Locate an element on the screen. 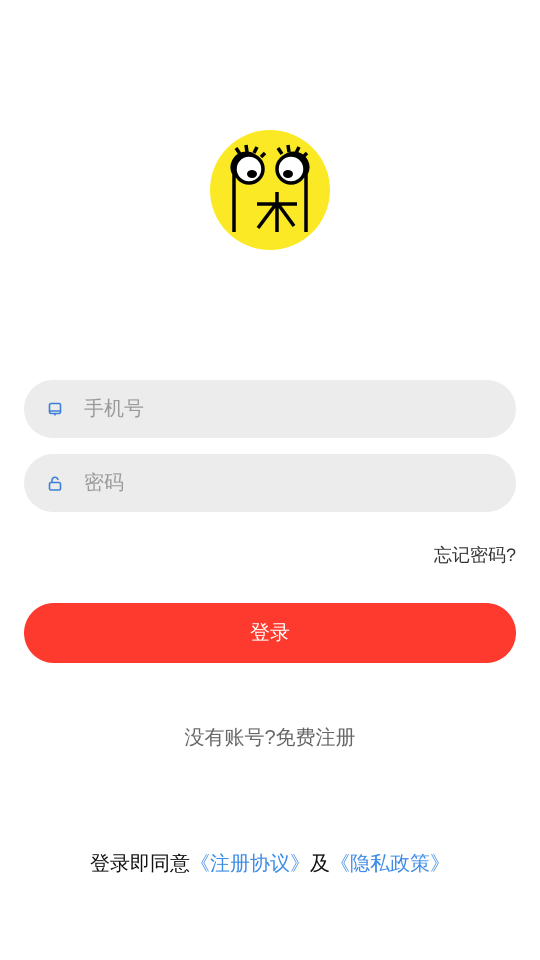  phone-field: 手机号 is located at coordinates (270, 409).